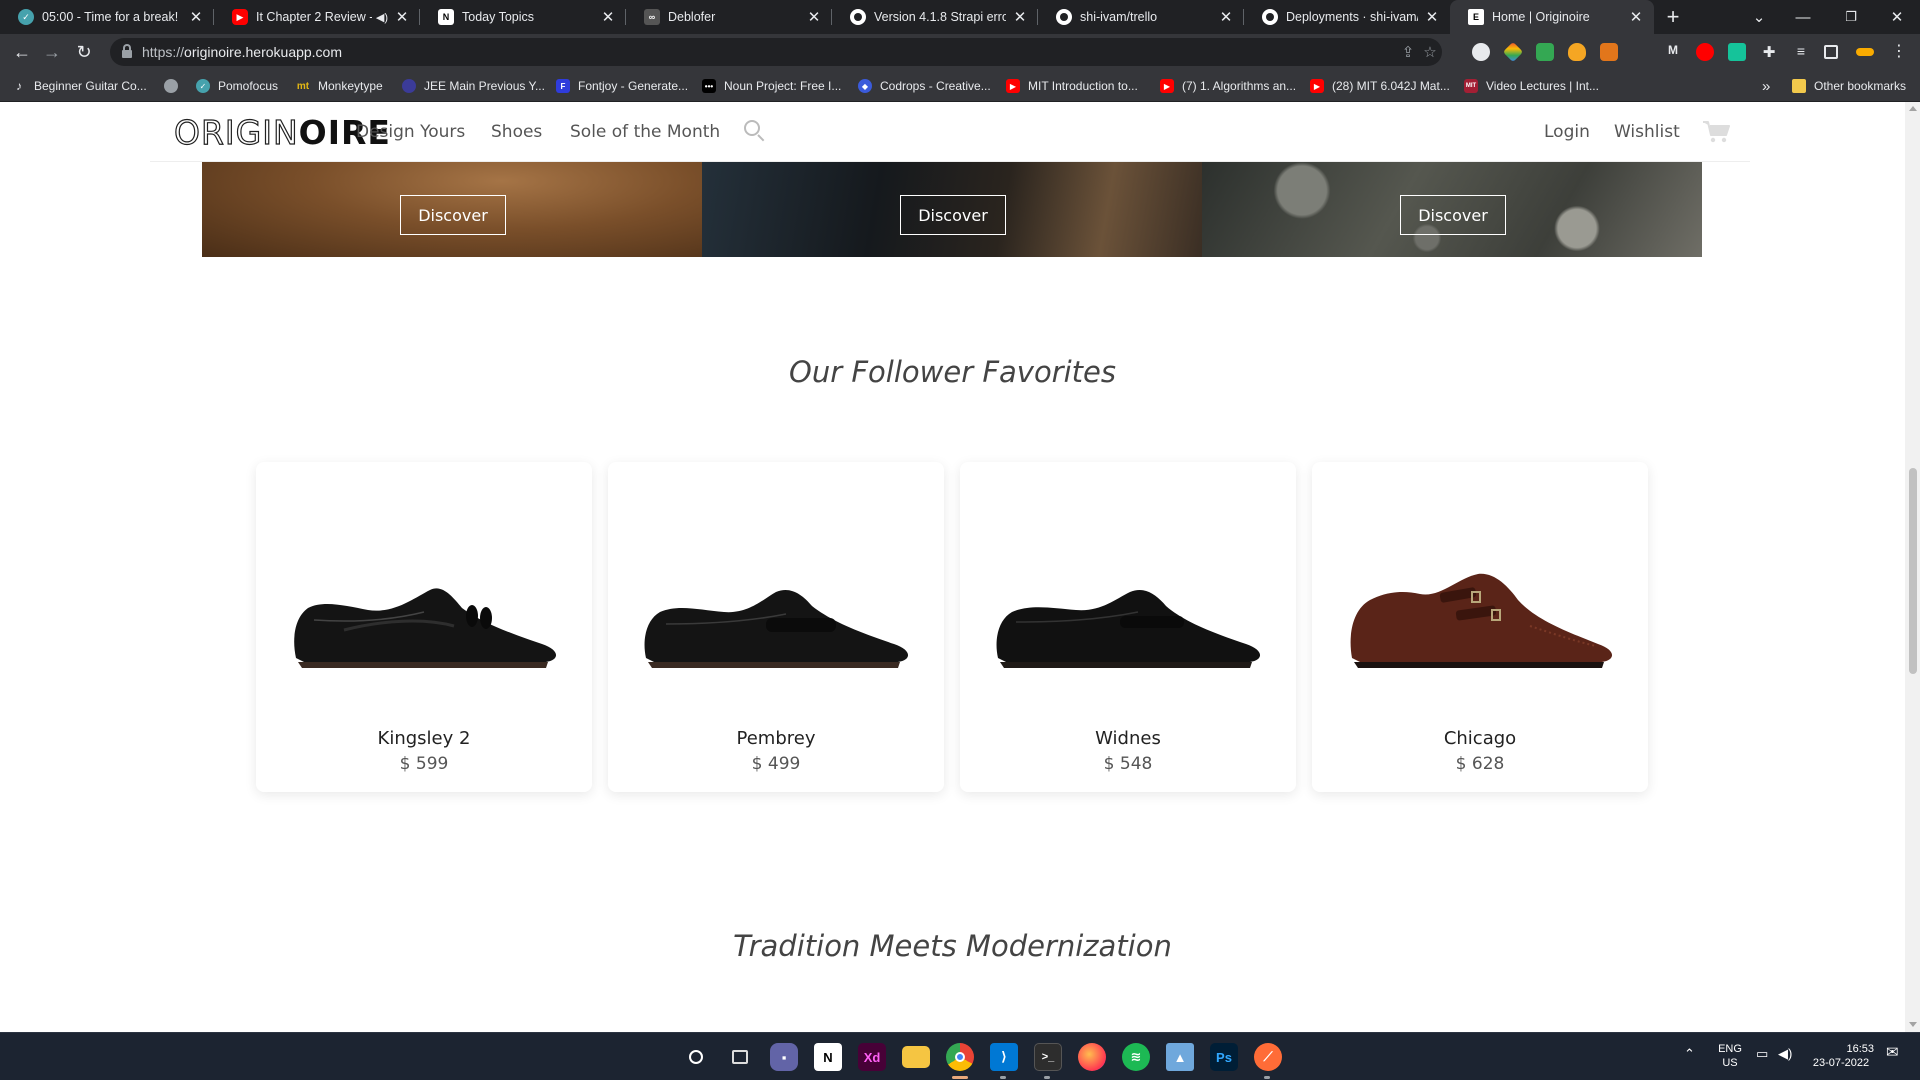  I want to click on page-scrollbar, so click(1912, 567).